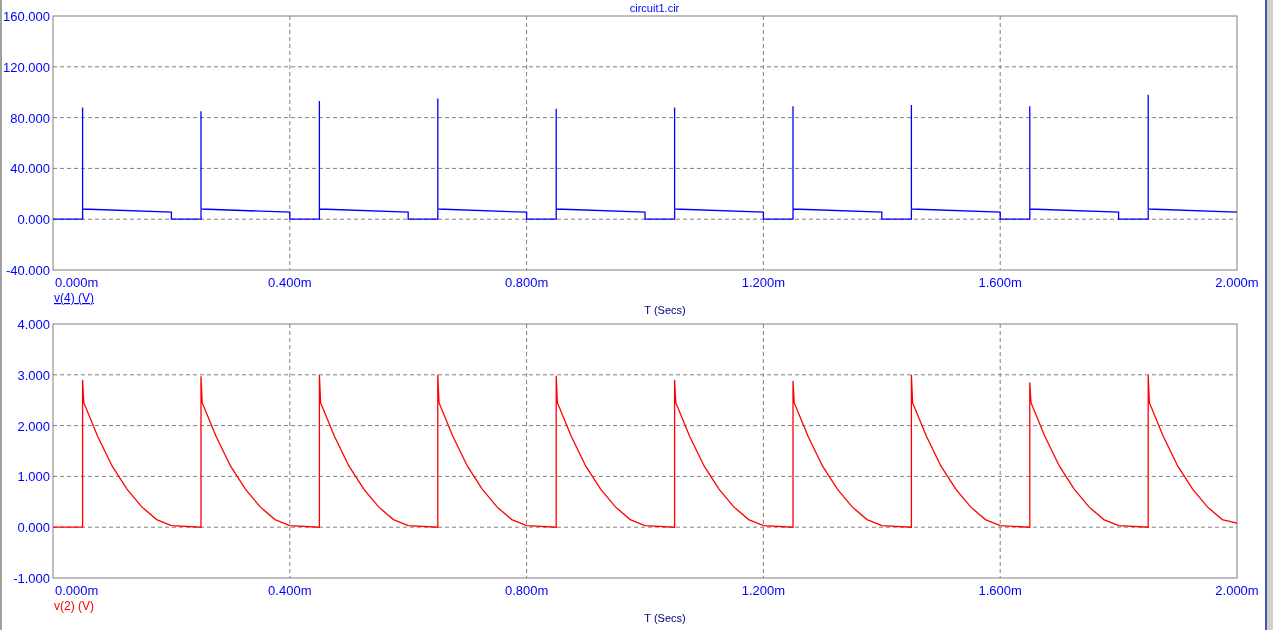 This screenshot has height=630, width=1273. Describe the element at coordinates (33, 324) in the screenshot. I see `axis-tick-label: 4.000` at that location.